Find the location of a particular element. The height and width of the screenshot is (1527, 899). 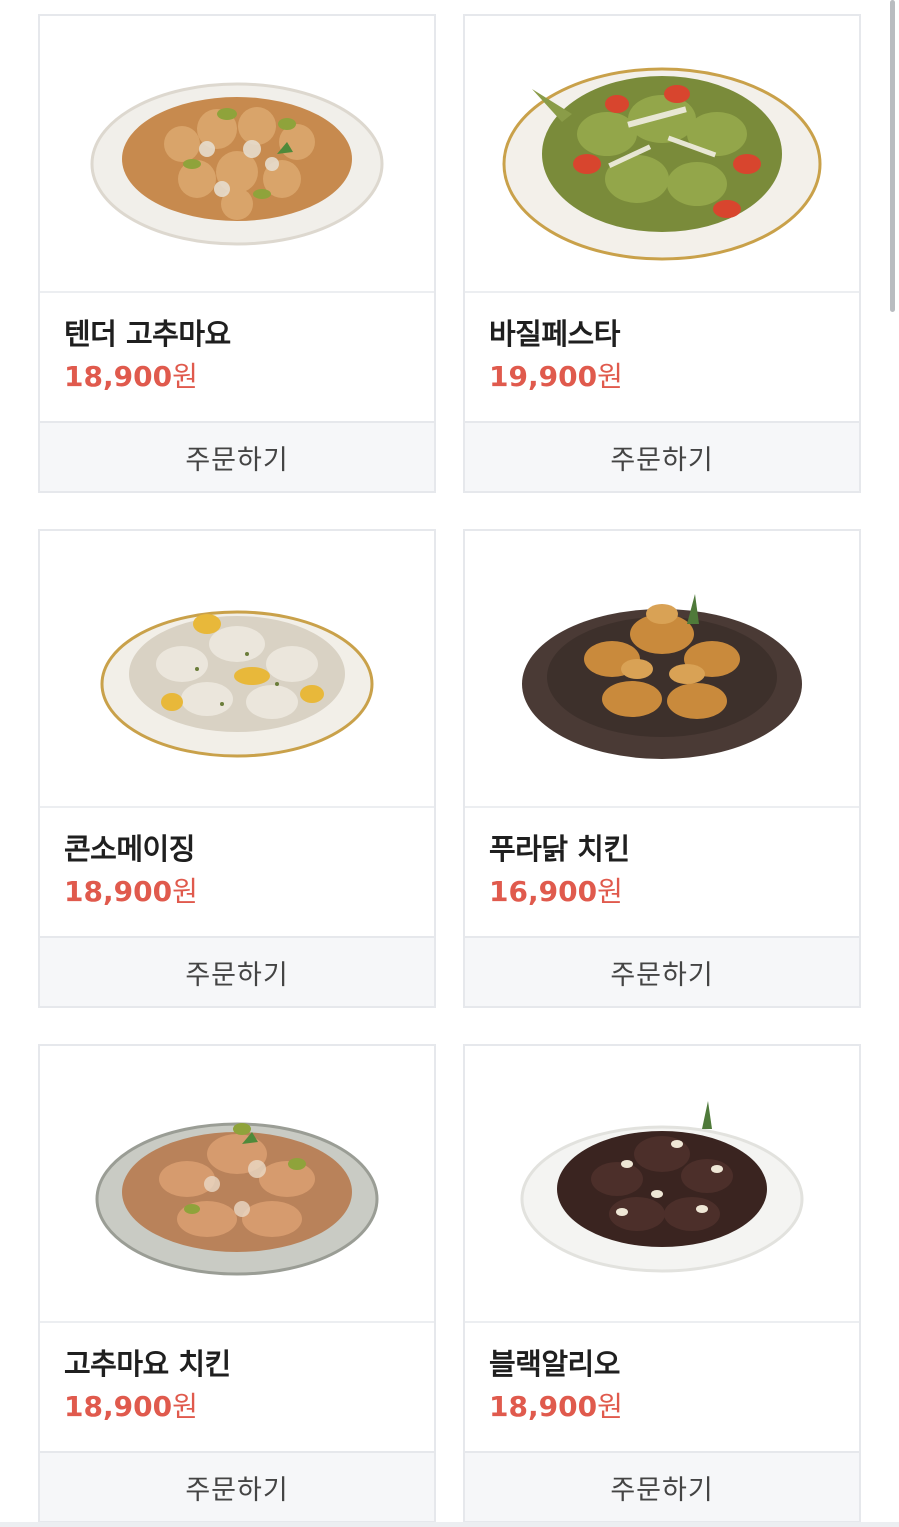

product-info: 블랙알리오 18,900원 is located at coordinates (662, 1388).